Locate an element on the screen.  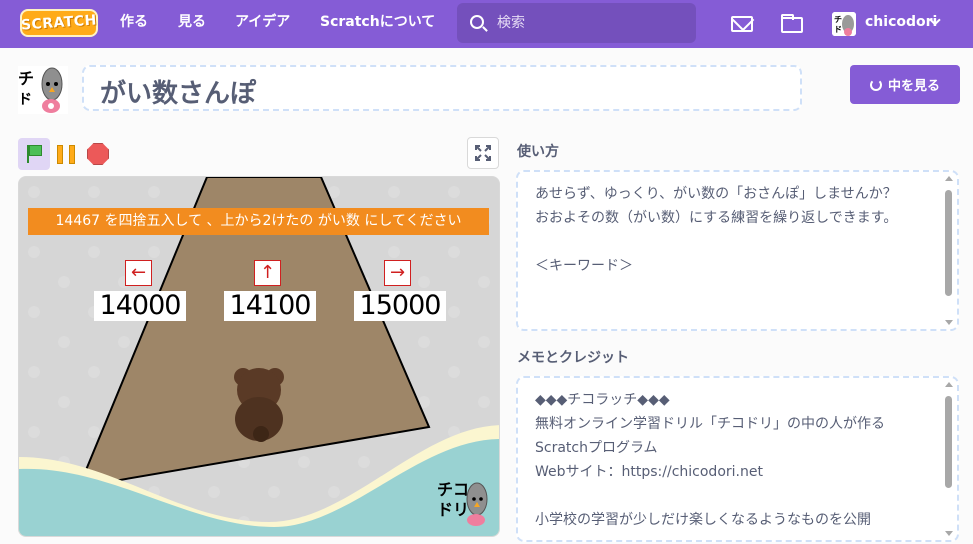
notes-scrollbar is located at coordinates (948, 459).